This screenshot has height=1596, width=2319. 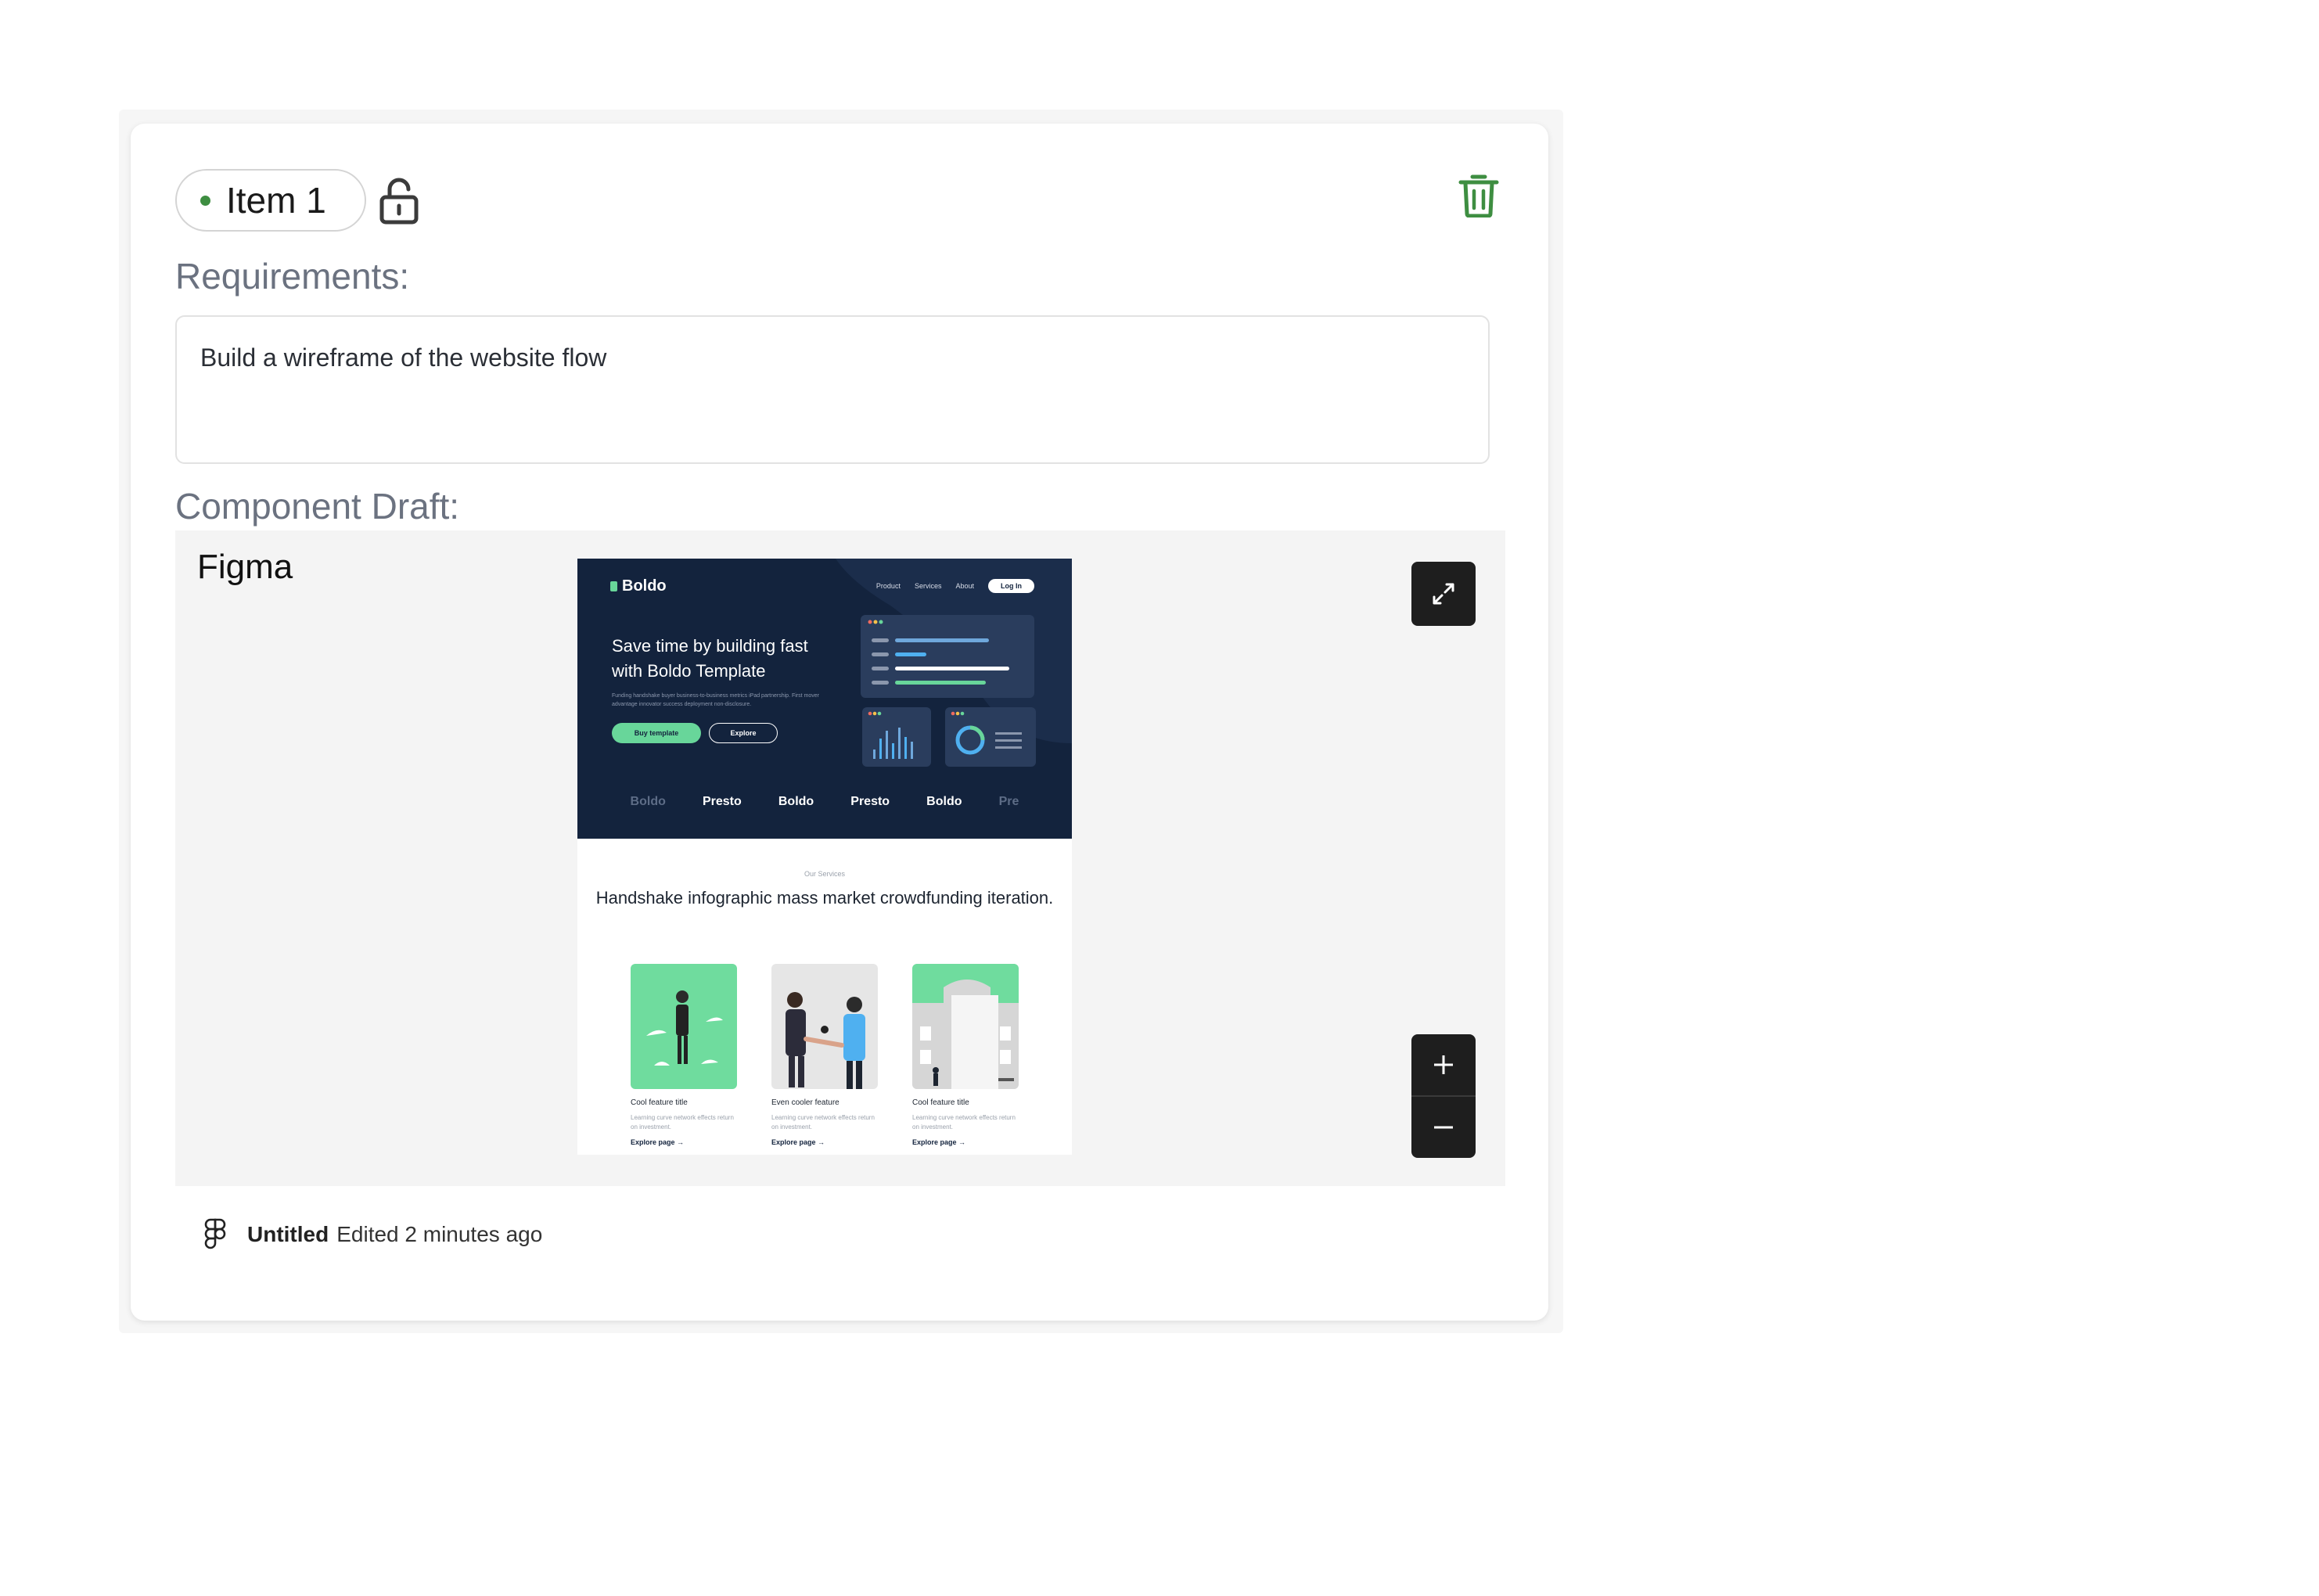 What do you see at coordinates (928, 586) in the screenshot?
I see `nav-services: Services` at bounding box center [928, 586].